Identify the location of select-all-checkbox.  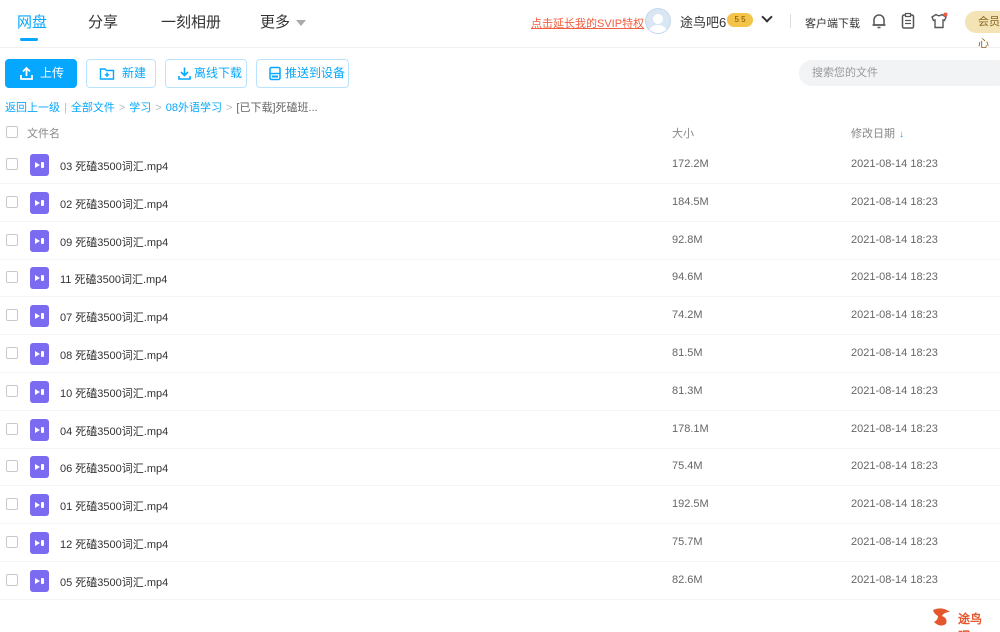
(12, 132).